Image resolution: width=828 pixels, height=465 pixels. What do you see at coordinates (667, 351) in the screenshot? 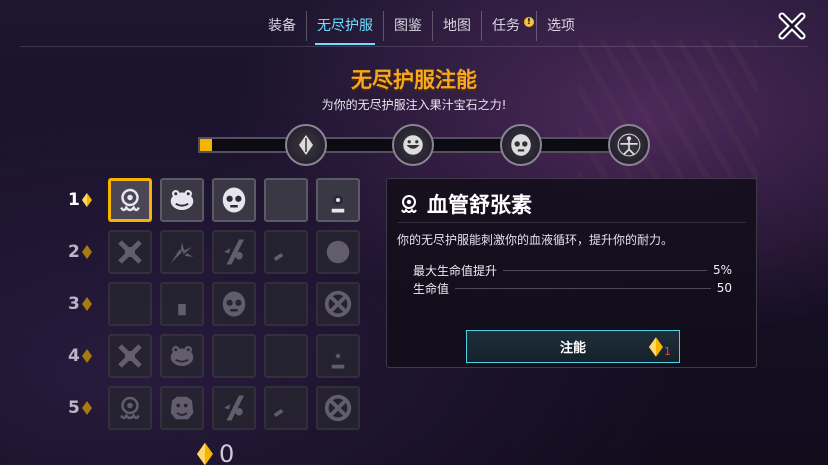
I see `cost-amount: 1` at bounding box center [667, 351].